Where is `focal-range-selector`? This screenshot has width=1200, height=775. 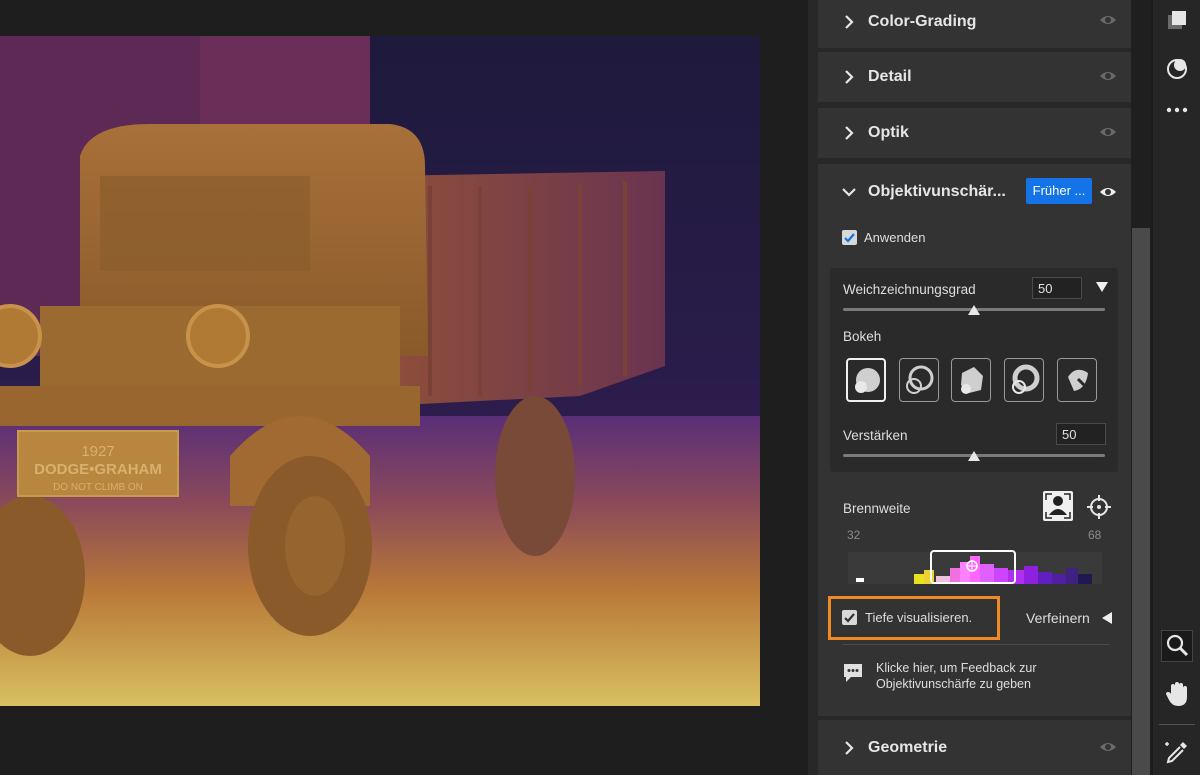 focal-range-selector is located at coordinates (973, 567).